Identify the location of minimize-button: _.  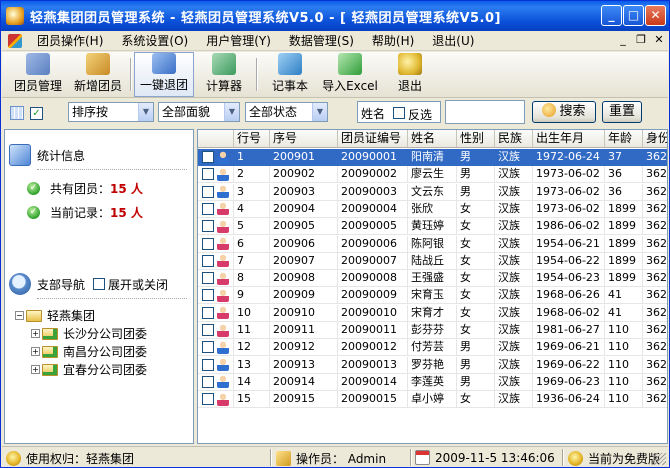
(611, 15).